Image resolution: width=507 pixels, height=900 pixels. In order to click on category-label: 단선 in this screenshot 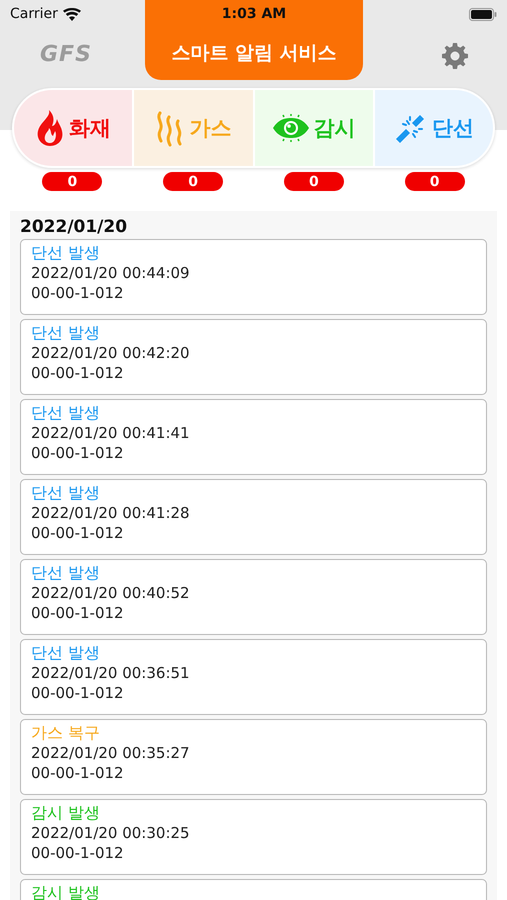, I will do `click(453, 128)`.